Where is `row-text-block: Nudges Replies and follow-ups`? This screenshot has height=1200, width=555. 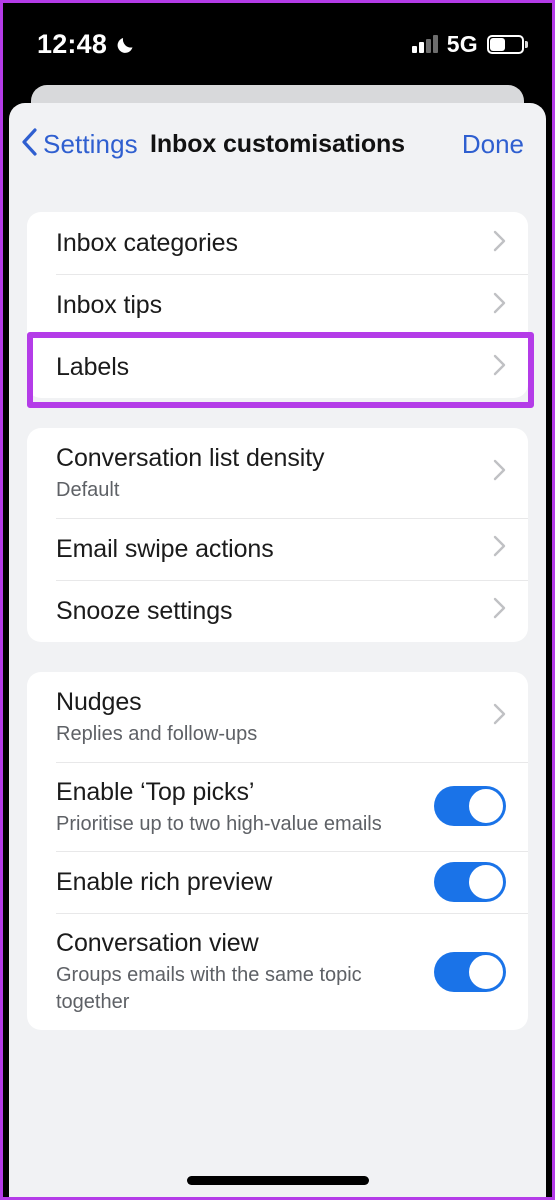
row-text-block: Nudges Replies and follow-ups is located at coordinates (269, 717).